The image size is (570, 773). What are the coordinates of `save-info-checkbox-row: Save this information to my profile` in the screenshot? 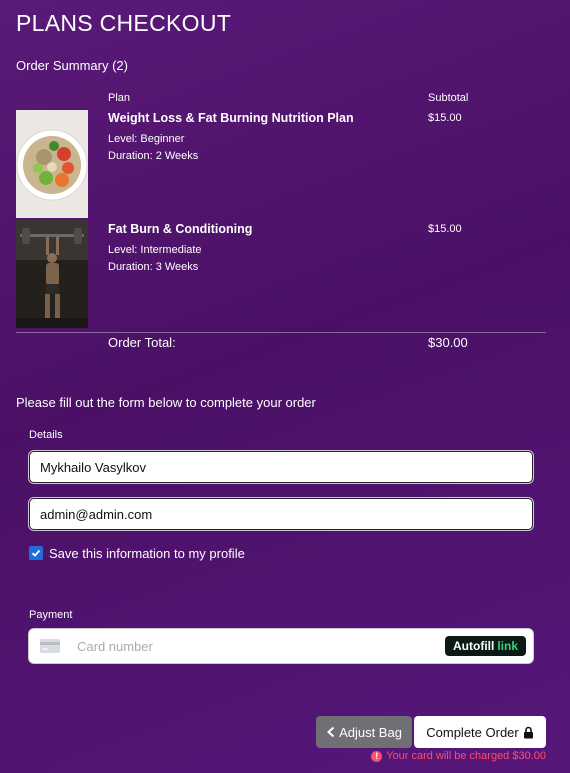 It's located at (137, 553).